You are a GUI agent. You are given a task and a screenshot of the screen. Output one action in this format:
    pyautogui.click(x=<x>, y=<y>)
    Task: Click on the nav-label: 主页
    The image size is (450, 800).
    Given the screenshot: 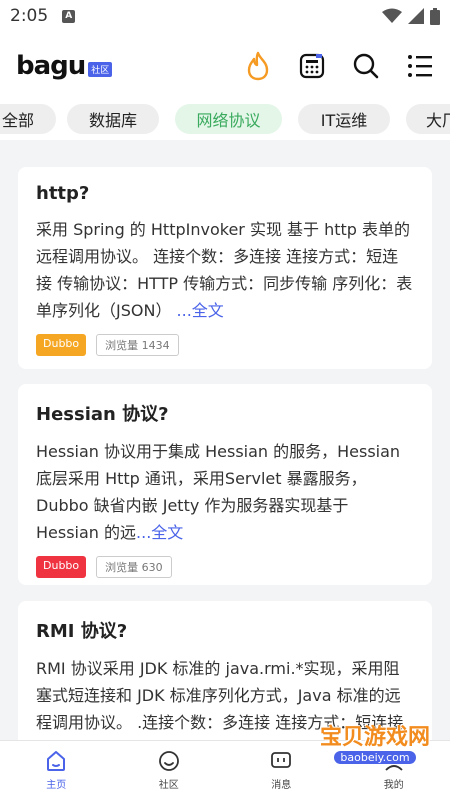 What is the action you would take?
    pyautogui.click(x=56, y=785)
    